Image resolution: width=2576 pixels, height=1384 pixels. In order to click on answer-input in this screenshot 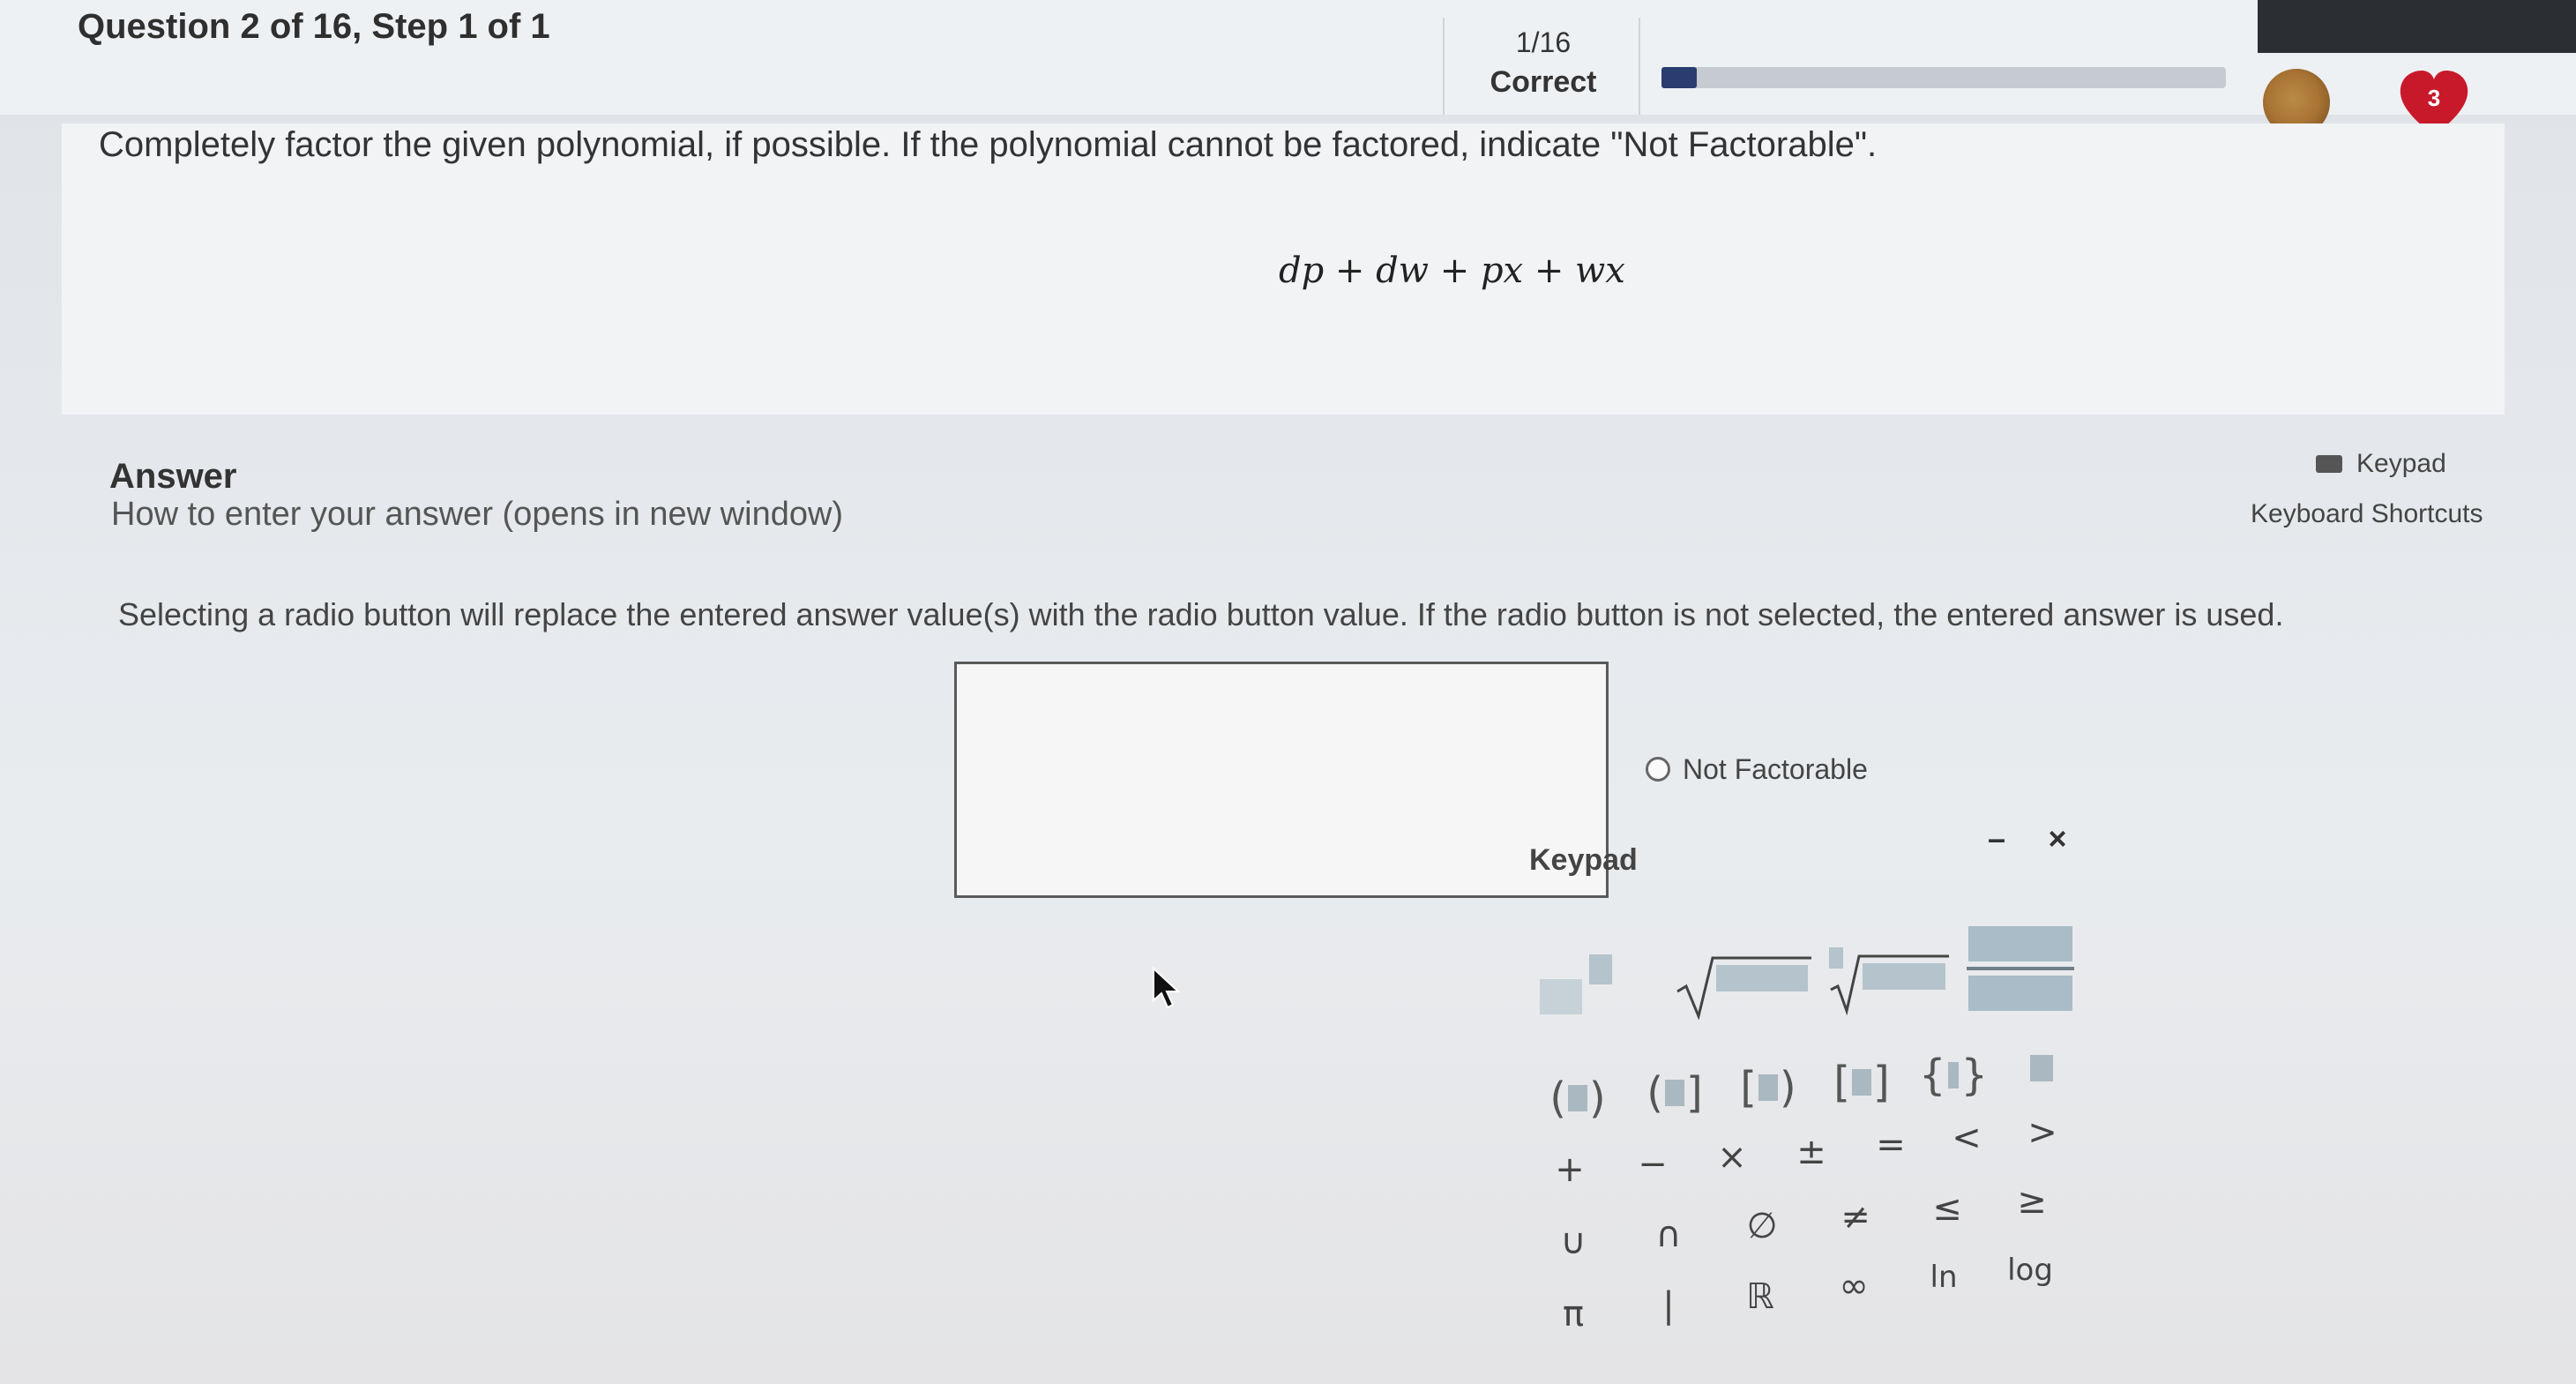, I will do `click(1281, 780)`.